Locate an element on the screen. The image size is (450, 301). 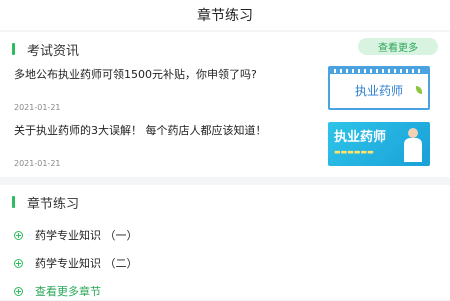
page-header: 章节练习 is located at coordinates (225, 15).